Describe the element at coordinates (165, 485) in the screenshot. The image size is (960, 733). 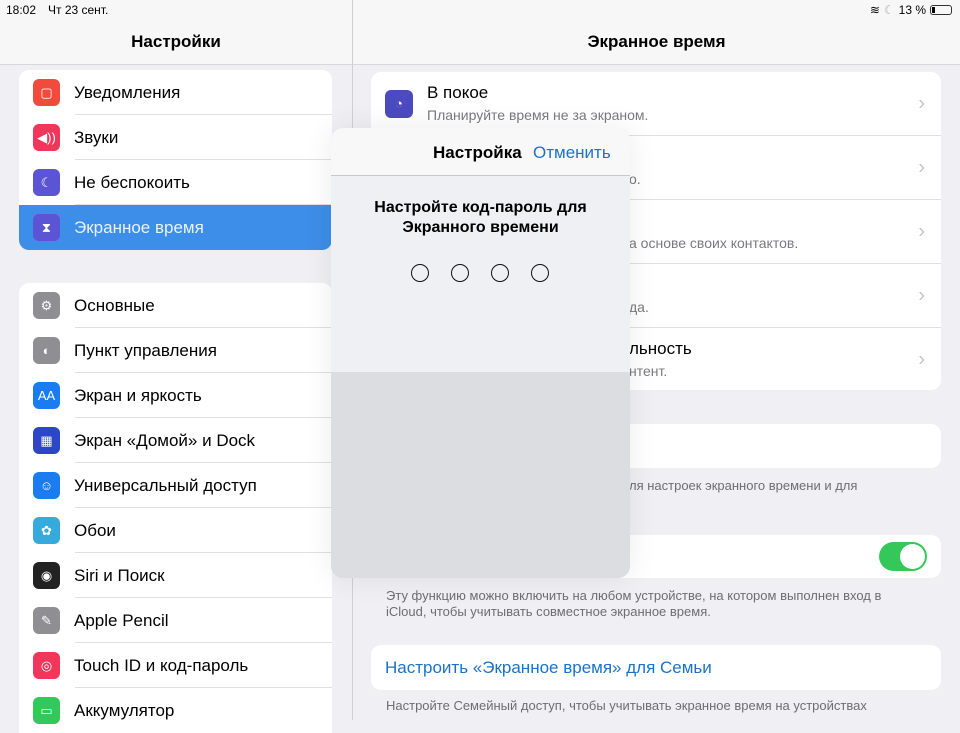
I see `sidebar-item-label: Универсальный доступ` at that location.